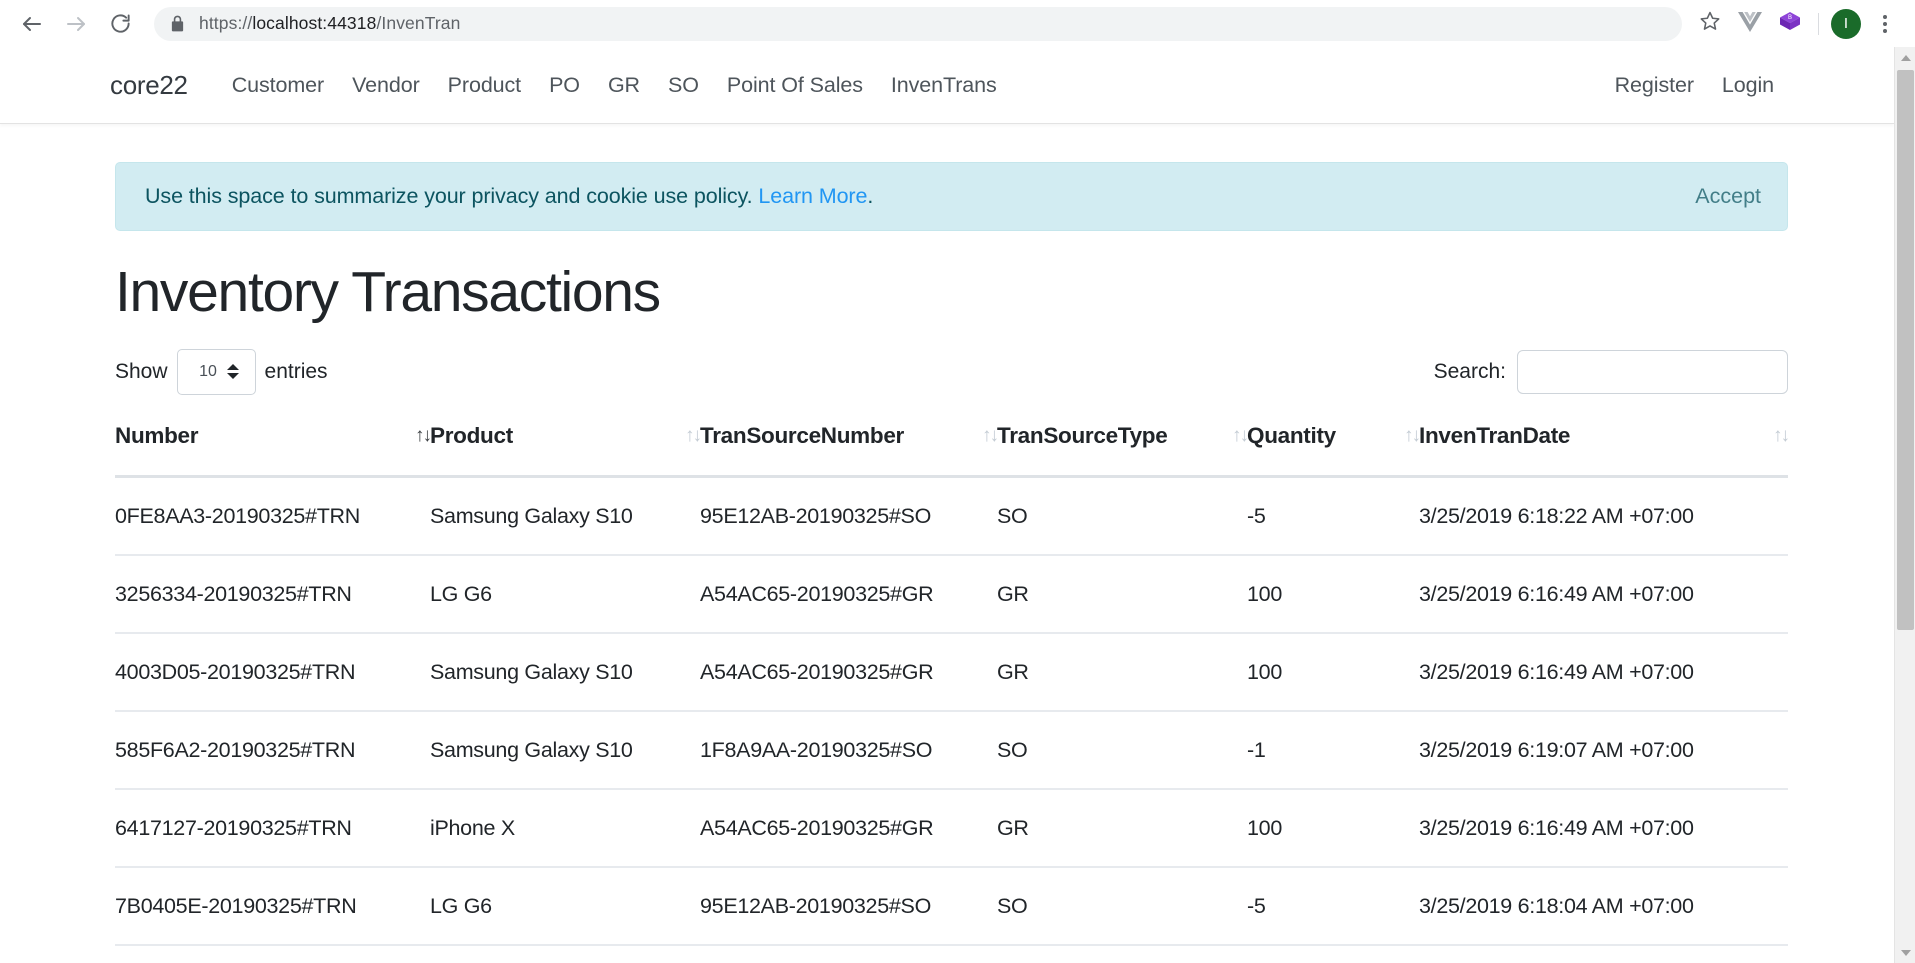 This screenshot has width=1915, height=963. Describe the element at coordinates (141, 371) in the screenshot. I see `show-label: Show` at that location.